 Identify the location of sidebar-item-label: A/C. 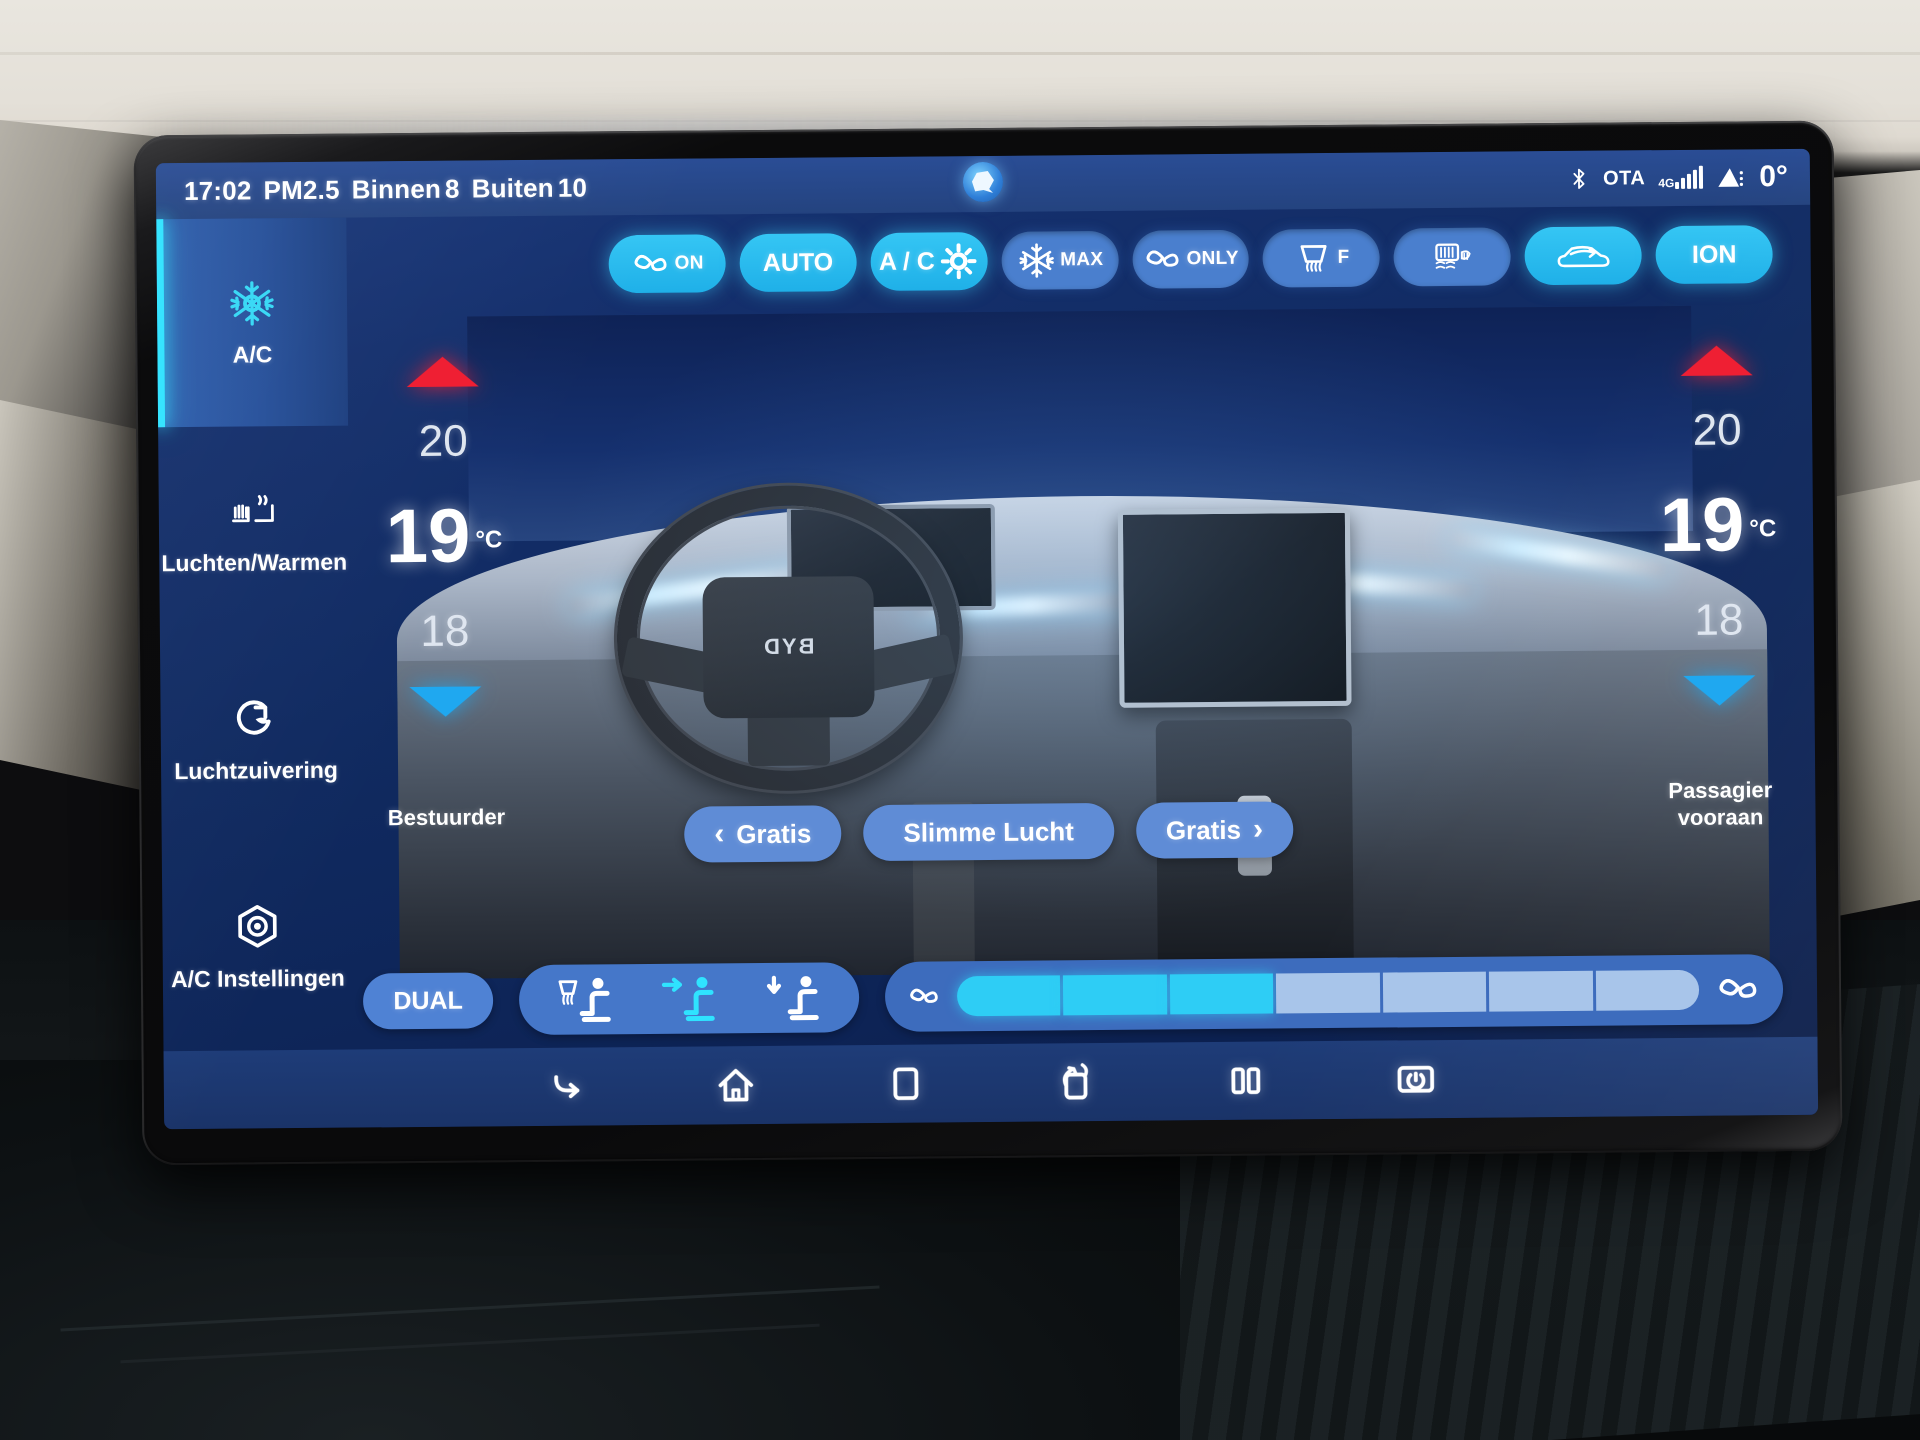
(252, 354).